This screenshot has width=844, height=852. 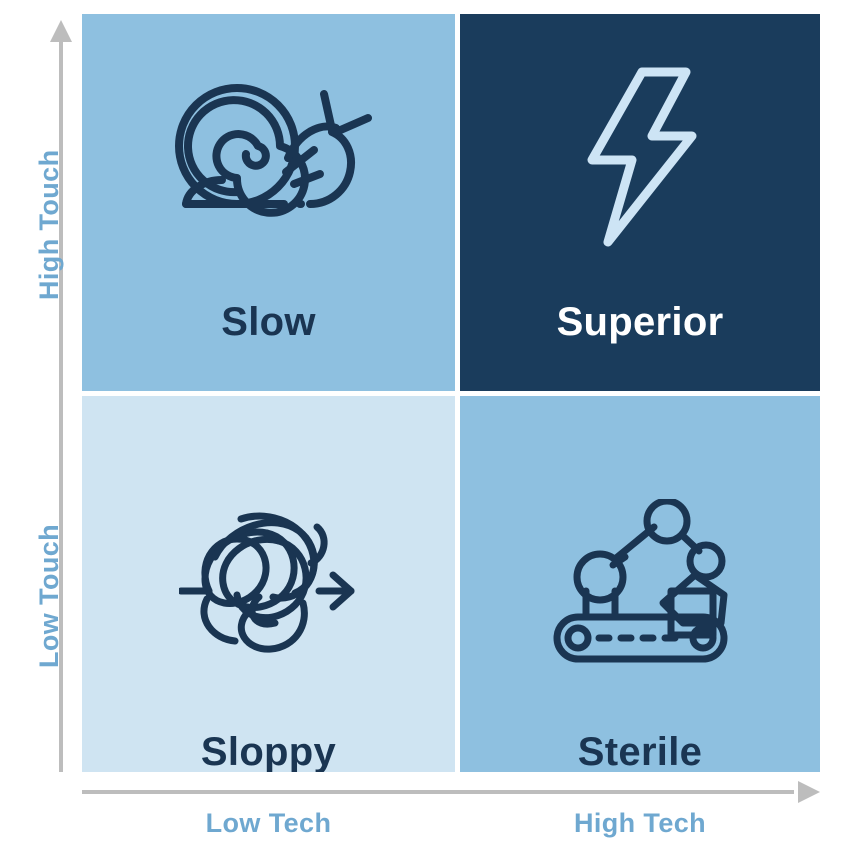 I want to click on arrow-right-icon, so click(x=809, y=792).